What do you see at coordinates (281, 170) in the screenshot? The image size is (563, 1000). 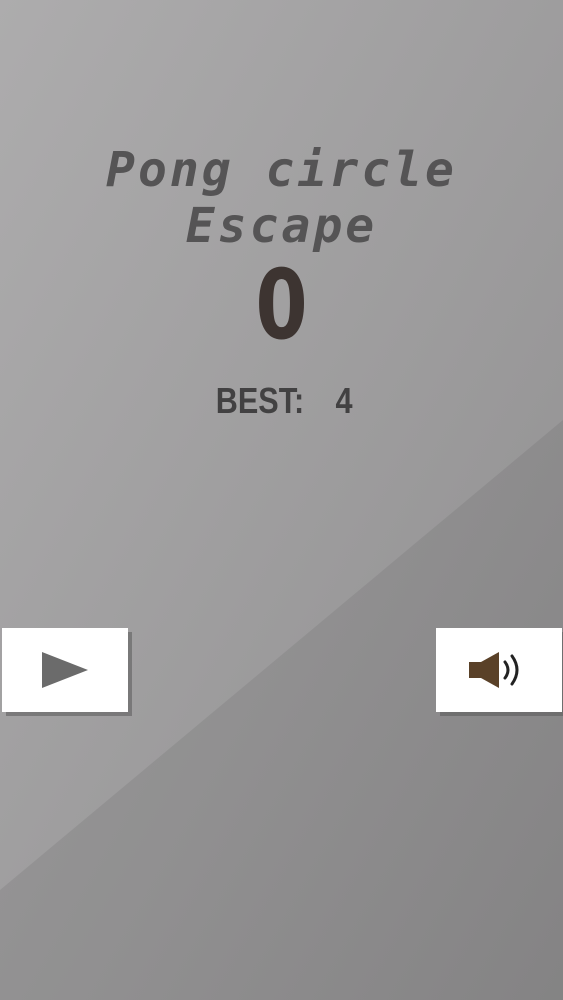 I see `game-title-line1: Pong circle` at bounding box center [281, 170].